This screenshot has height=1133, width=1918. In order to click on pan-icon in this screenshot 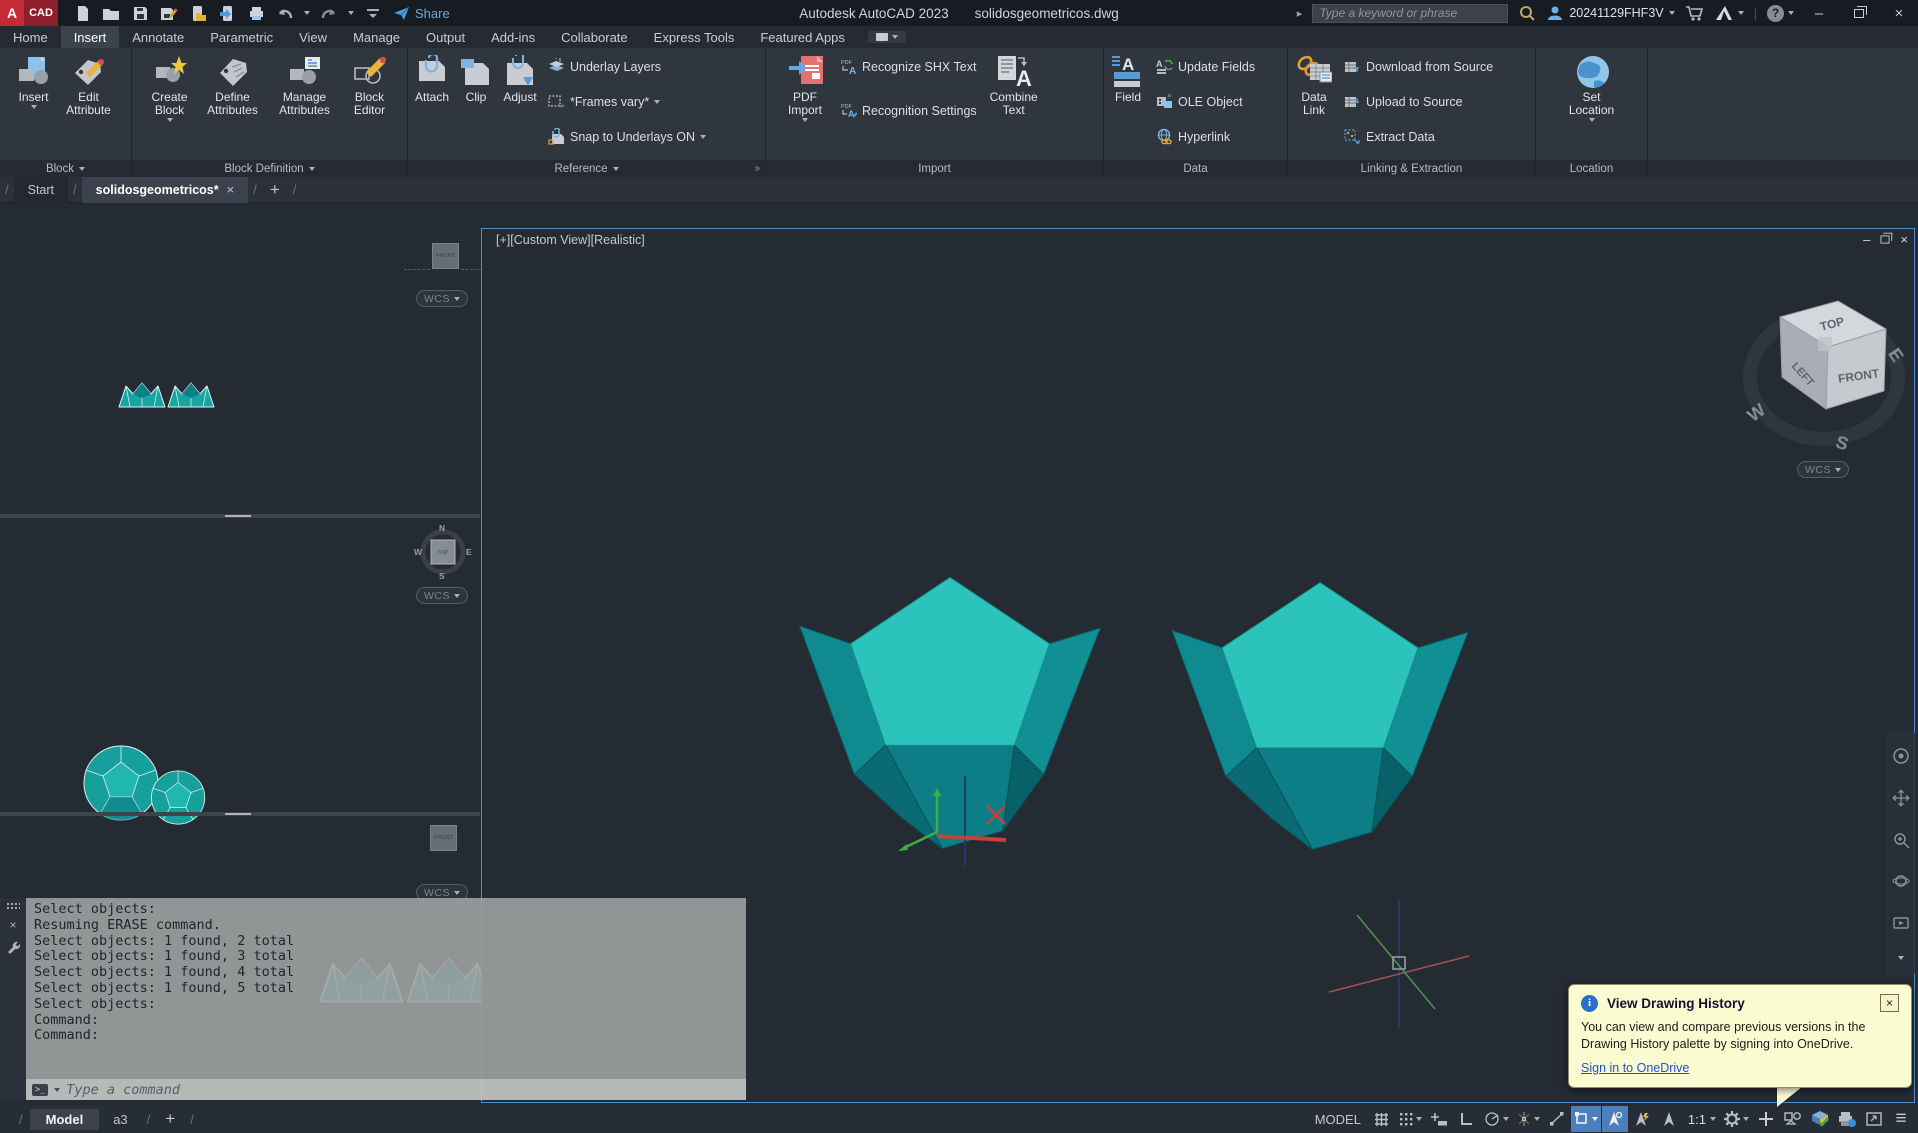, I will do `click(1901, 798)`.